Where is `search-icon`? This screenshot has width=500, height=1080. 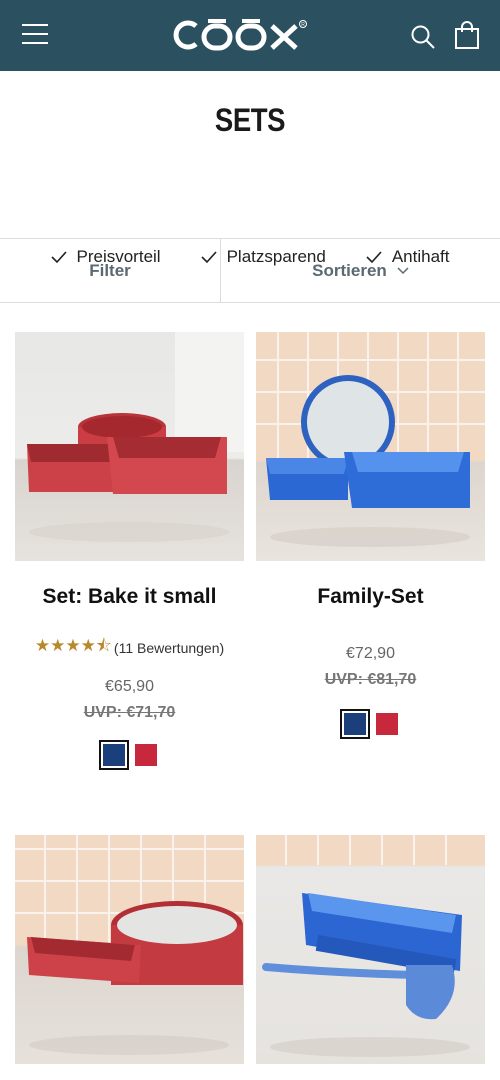
search-icon is located at coordinates (423, 37).